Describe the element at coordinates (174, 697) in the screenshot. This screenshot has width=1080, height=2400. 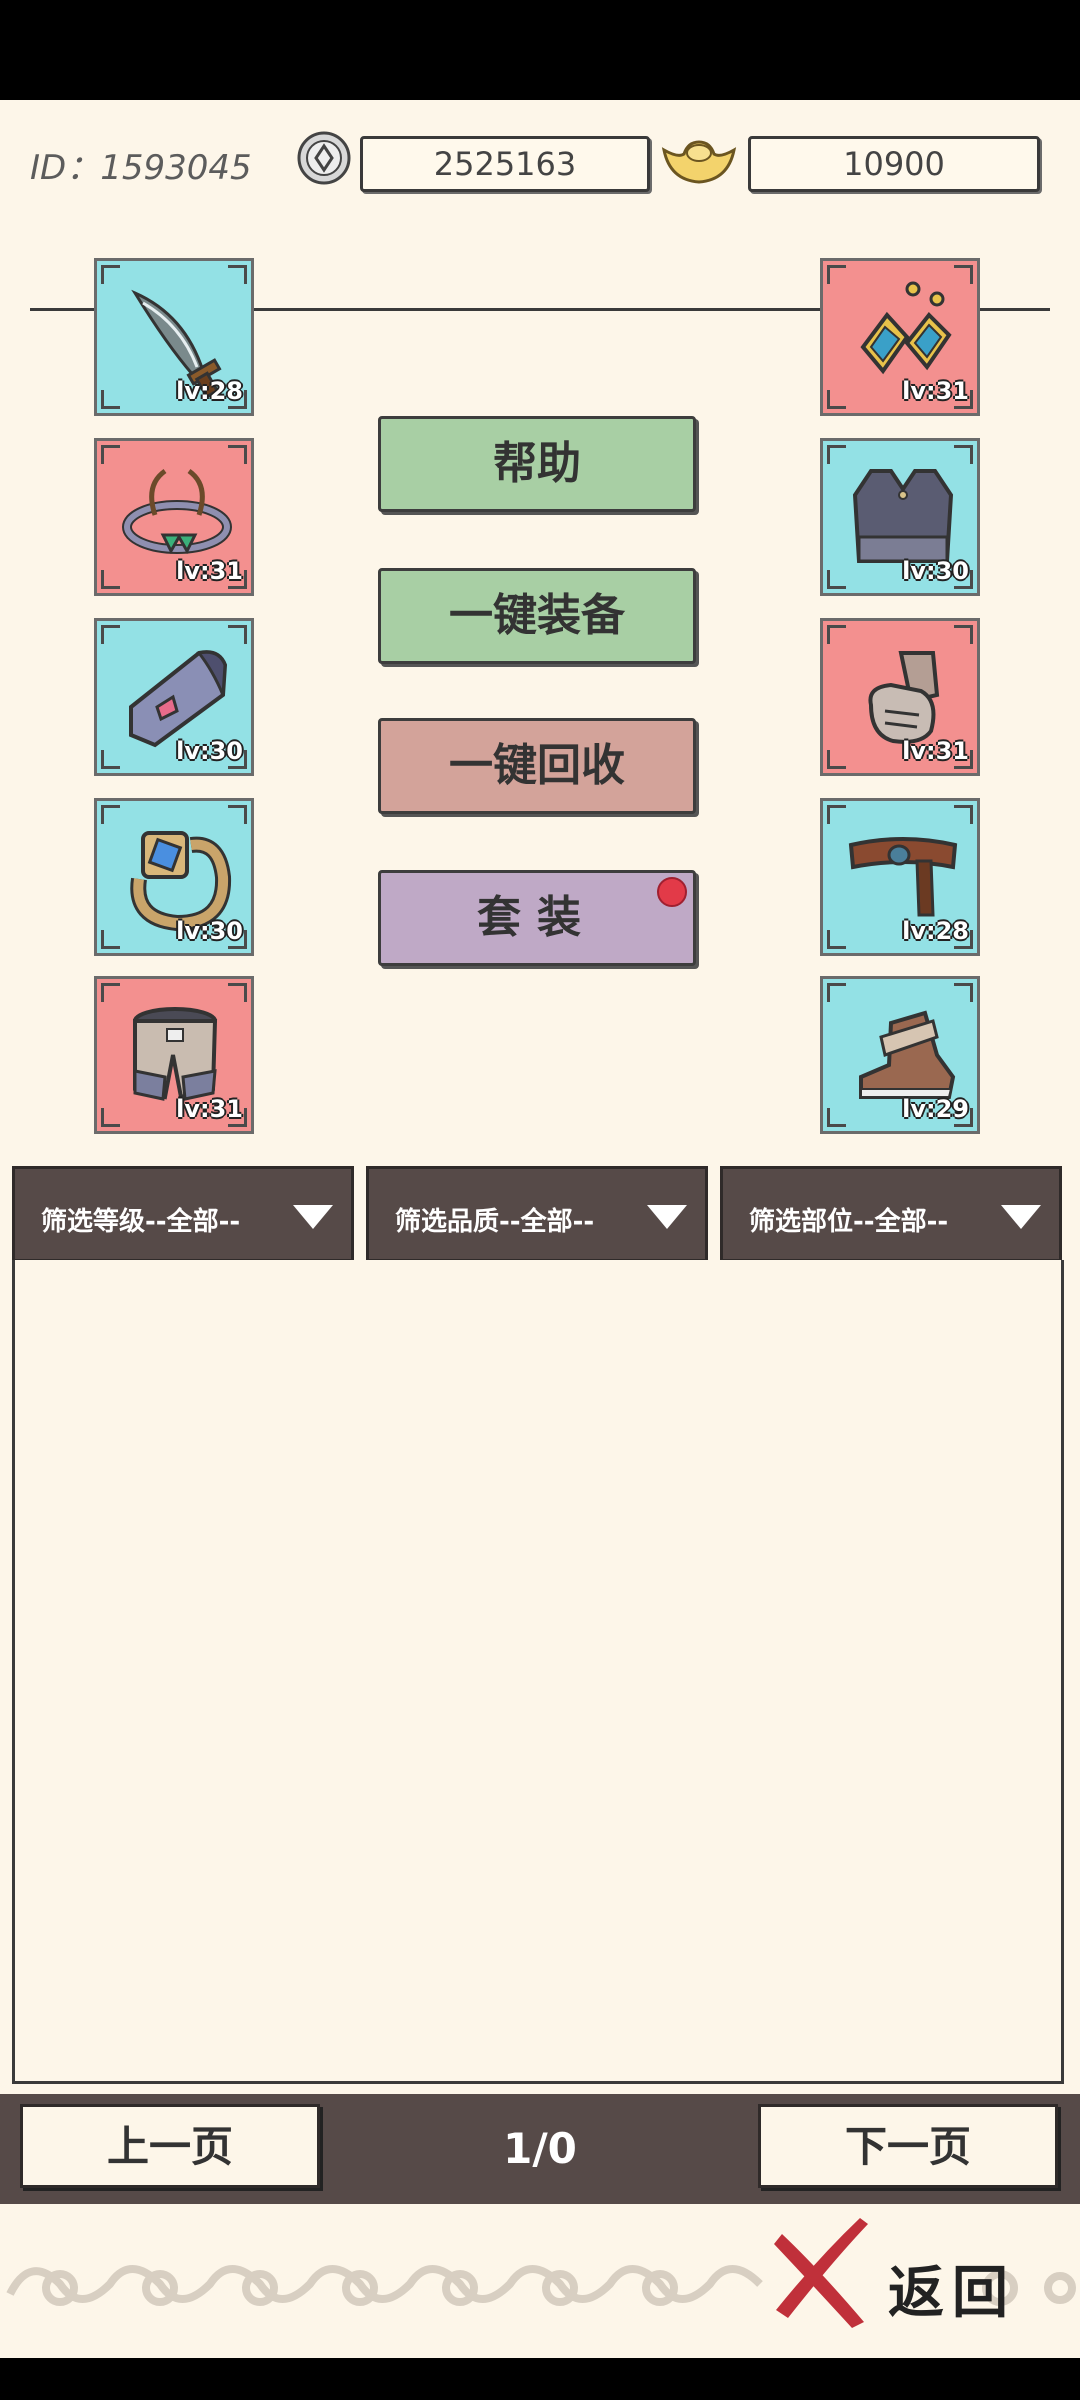
I see `equip-slot-bracer: lv:30` at that location.